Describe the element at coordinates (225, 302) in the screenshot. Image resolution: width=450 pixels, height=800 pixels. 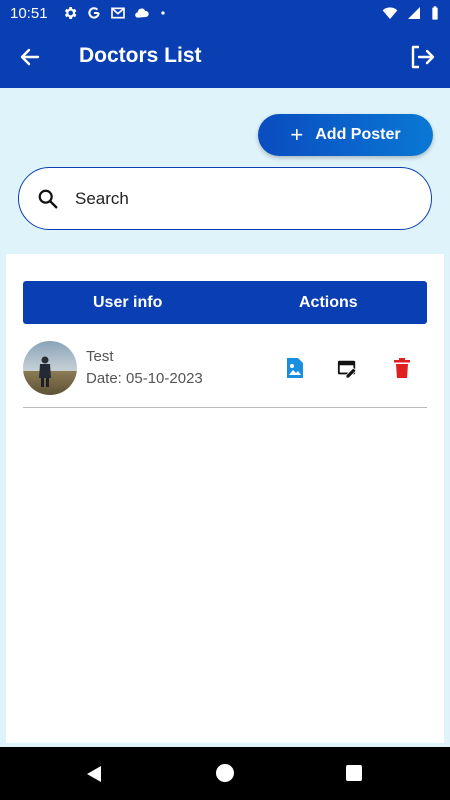
I see `table-header: User info Actions` at that location.